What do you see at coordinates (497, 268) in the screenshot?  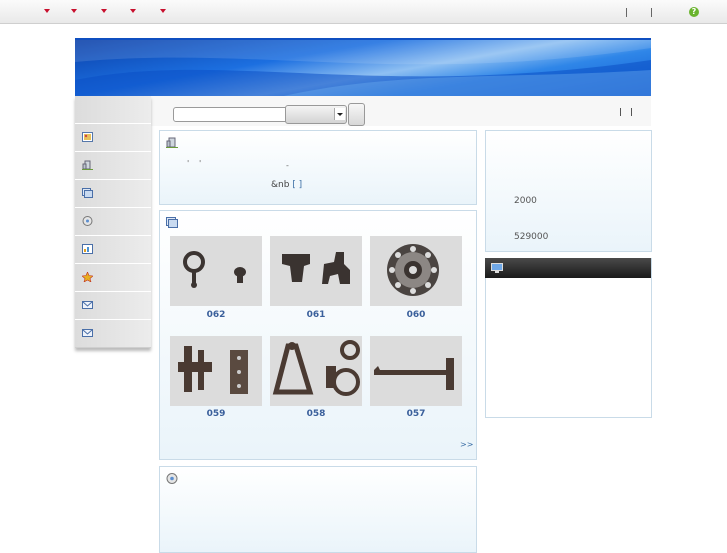 I see `monitor-icon` at bounding box center [497, 268].